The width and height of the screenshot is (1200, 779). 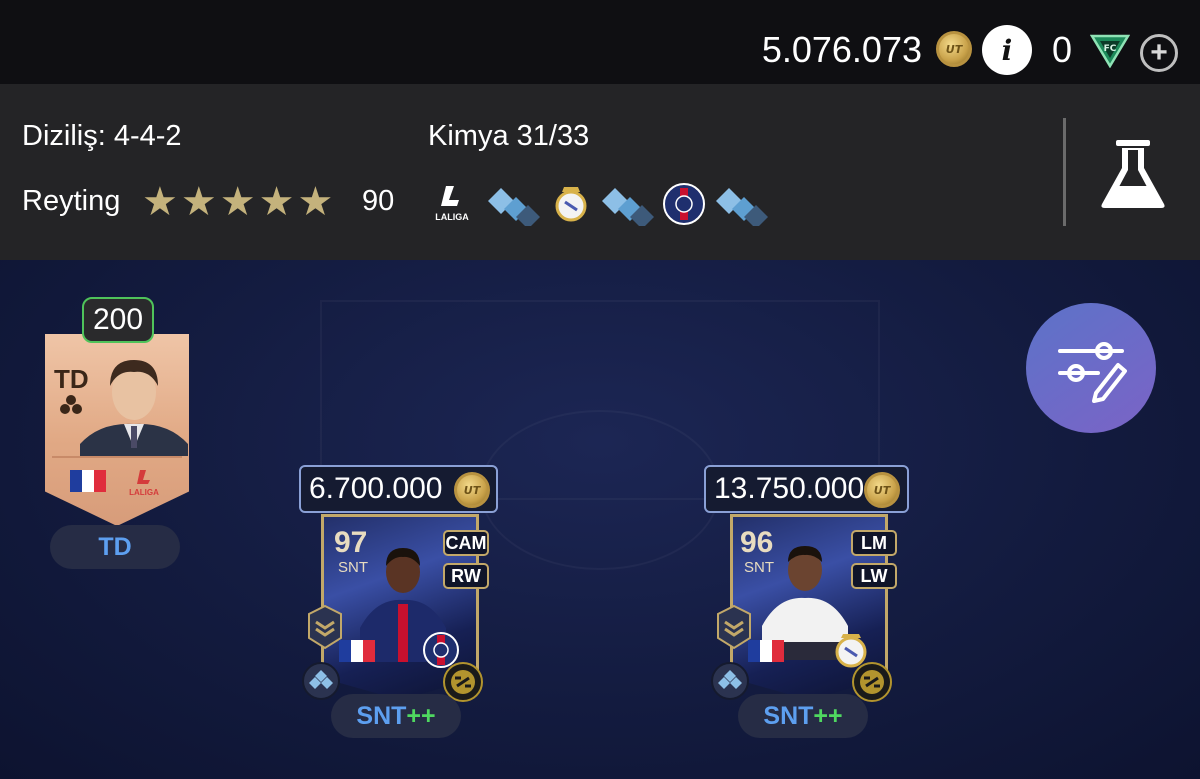 What do you see at coordinates (1133, 174) in the screenshot?
I see `flask-icon` at bounding box center [1133, 174].